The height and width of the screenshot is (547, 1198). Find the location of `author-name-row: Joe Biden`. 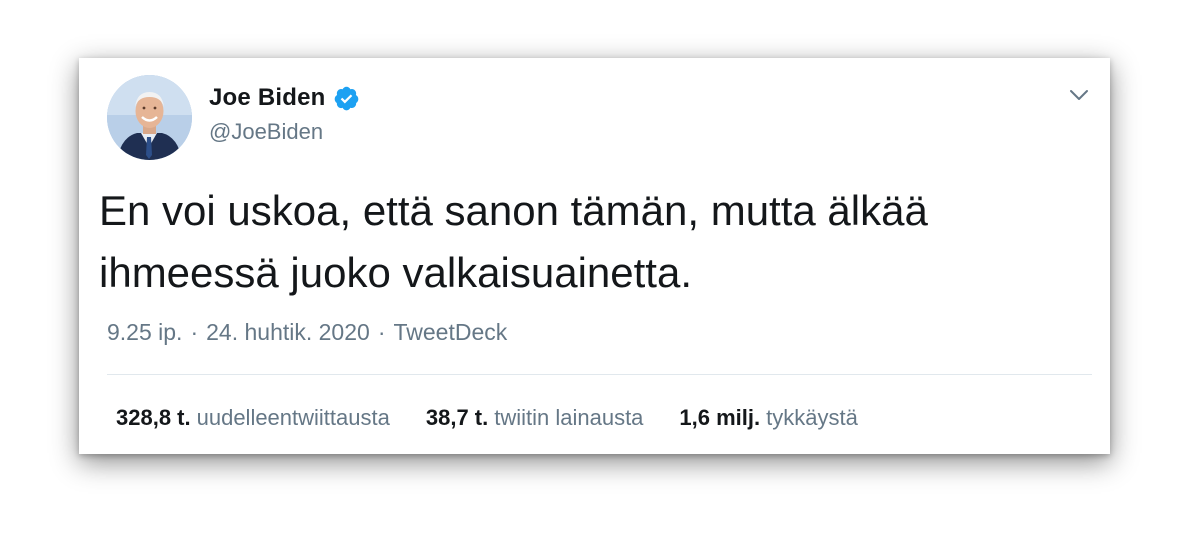

author-name-row: Joe Biden is located at coordinates (284, 98).